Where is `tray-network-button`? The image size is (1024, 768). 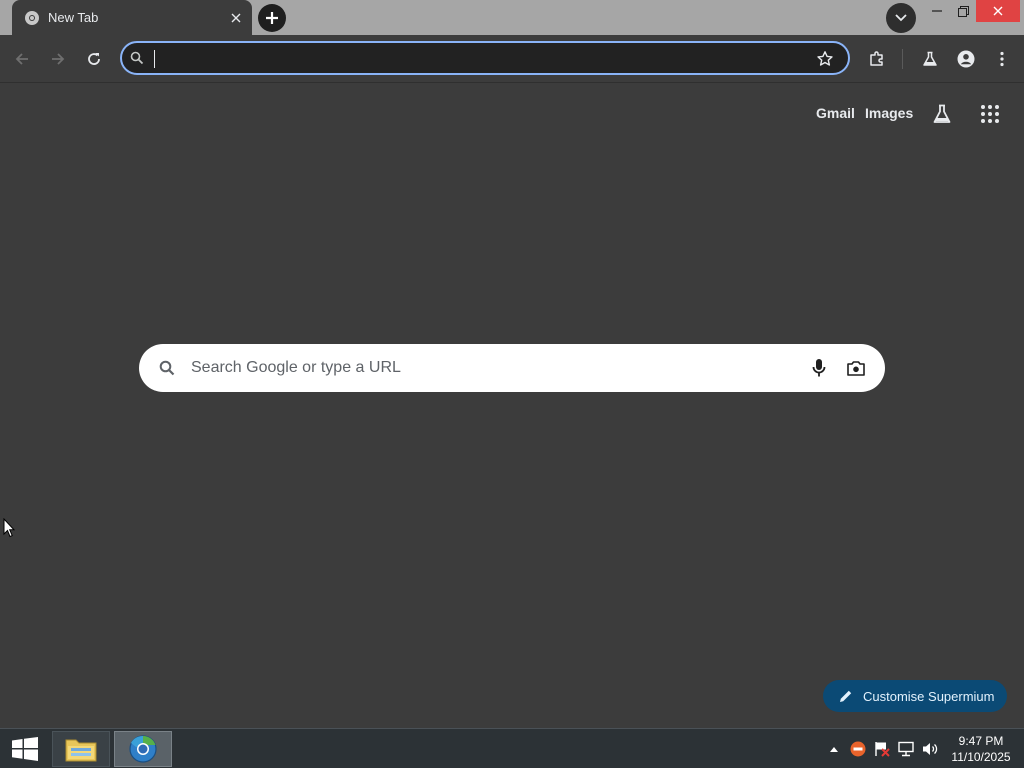
tray-network-button is located at coordinates (906, 749).